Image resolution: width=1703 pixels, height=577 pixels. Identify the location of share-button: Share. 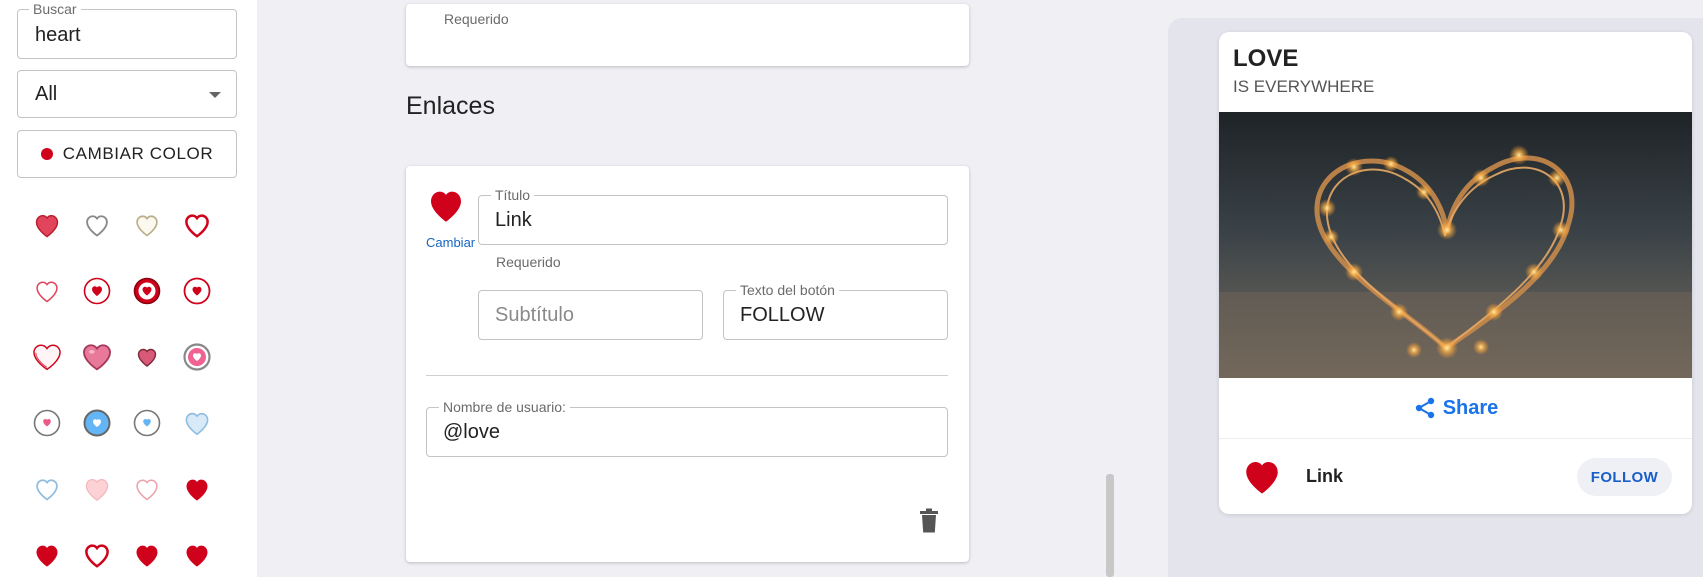
(1455, 408).